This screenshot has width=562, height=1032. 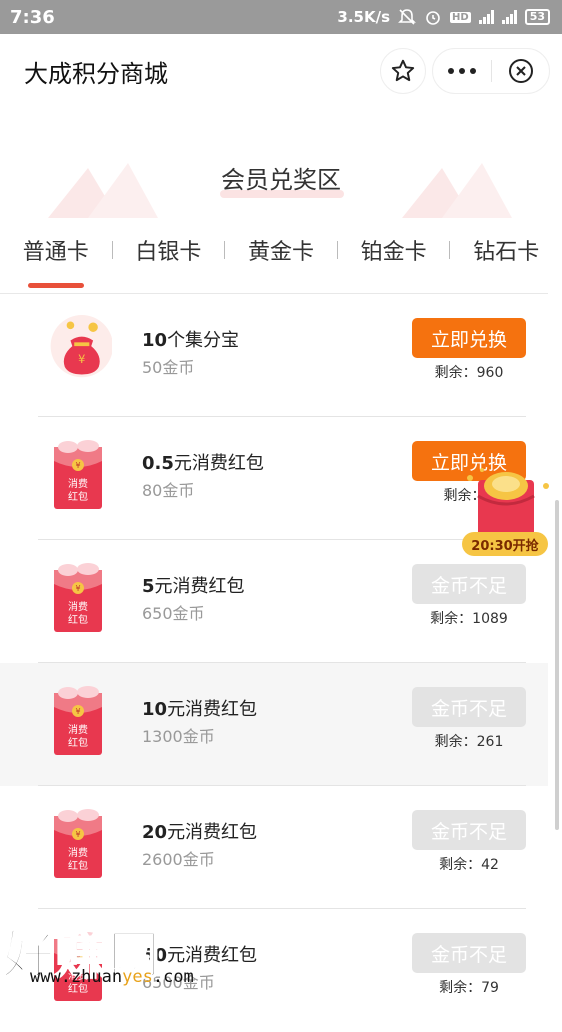 What do you see at coordinates (105, 952) in the screenshot?
I see `watermark-logo: 好赚网 www.zhuanyes.com` at bounding box center [105, 952].